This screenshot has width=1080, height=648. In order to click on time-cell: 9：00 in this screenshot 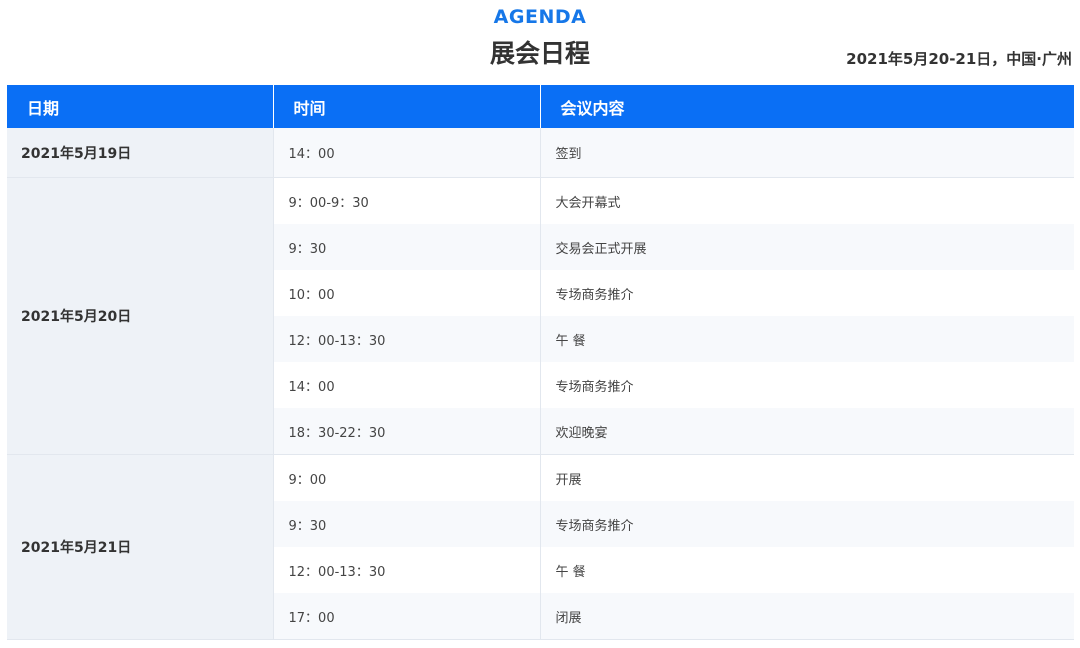, I will do `click(407, 477)`.